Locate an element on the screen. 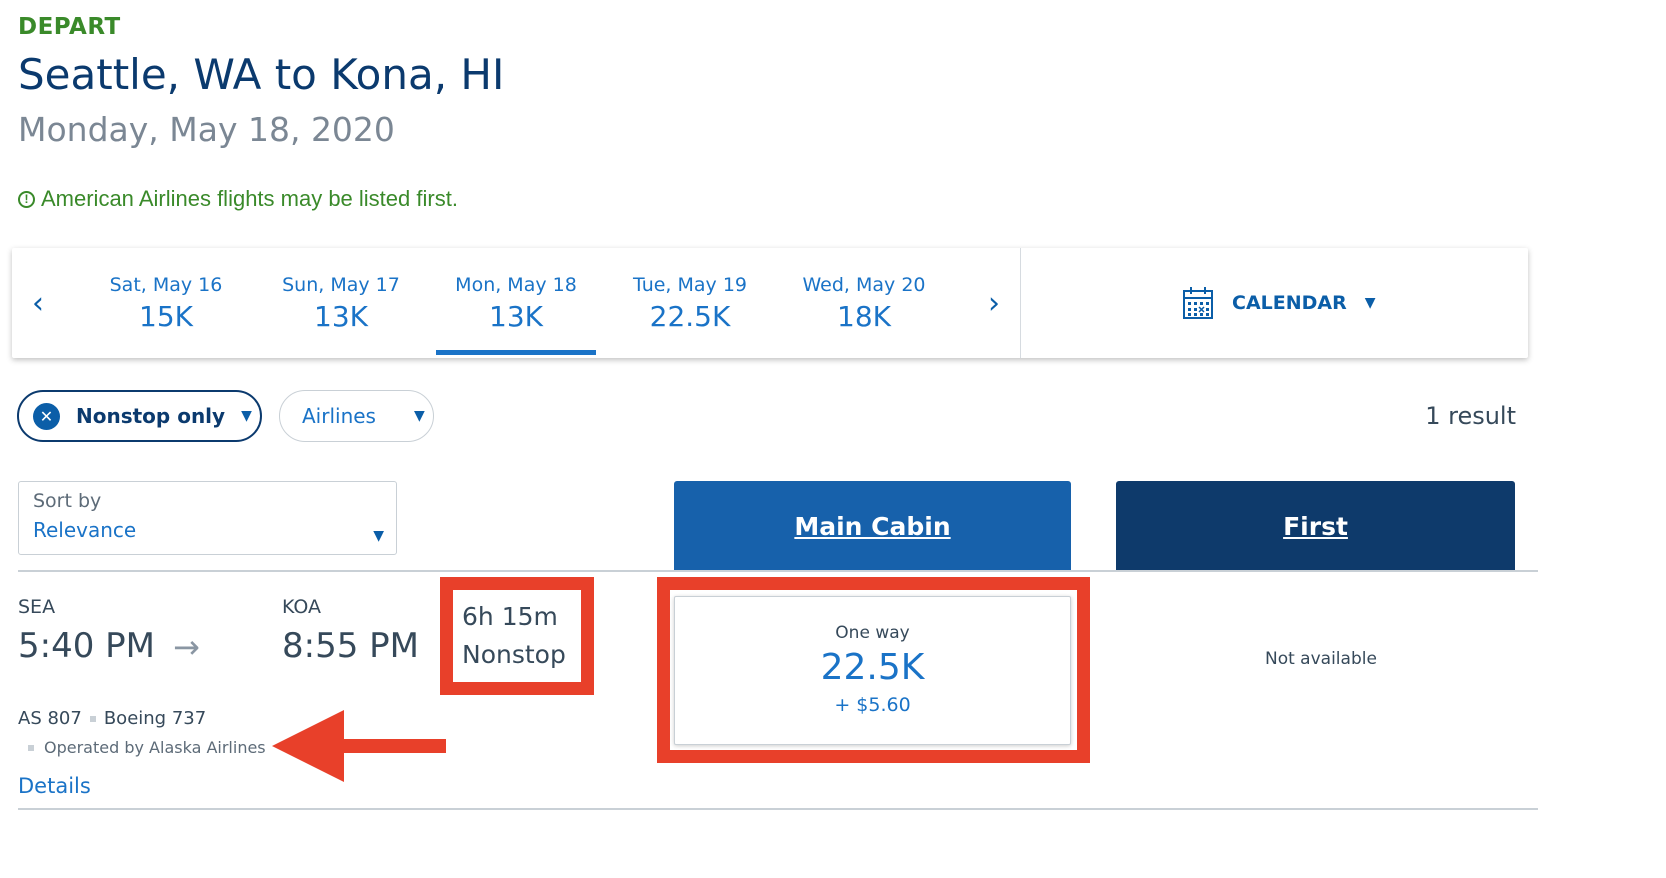 Image resolution: width=1666 pixels, height=878 pixels. annotation-arrow-left-icon is located at coordinates (359, 746).